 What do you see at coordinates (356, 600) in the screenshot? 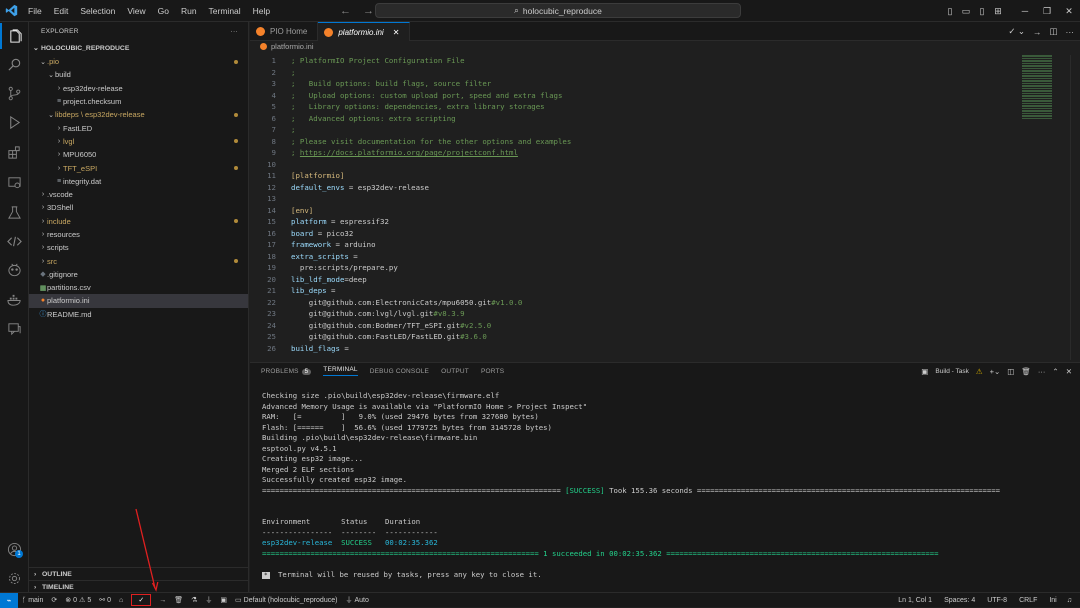
I see `port-auto-selector: ⏚ Auto` at bounding box center [356, 600].